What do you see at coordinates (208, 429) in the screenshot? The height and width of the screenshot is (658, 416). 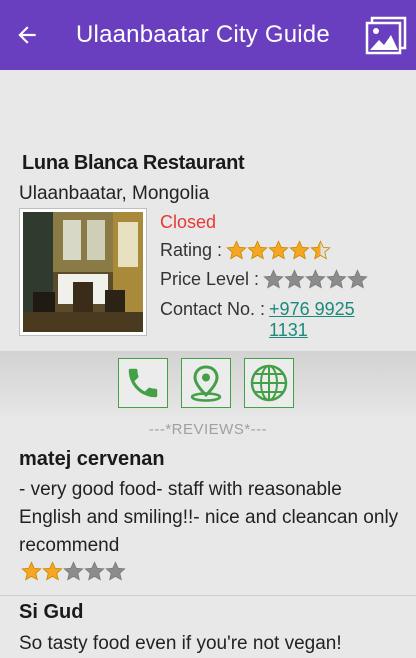 I see `reviews-header: ---*REVIEWS*---` at bounding box center [208, 429].